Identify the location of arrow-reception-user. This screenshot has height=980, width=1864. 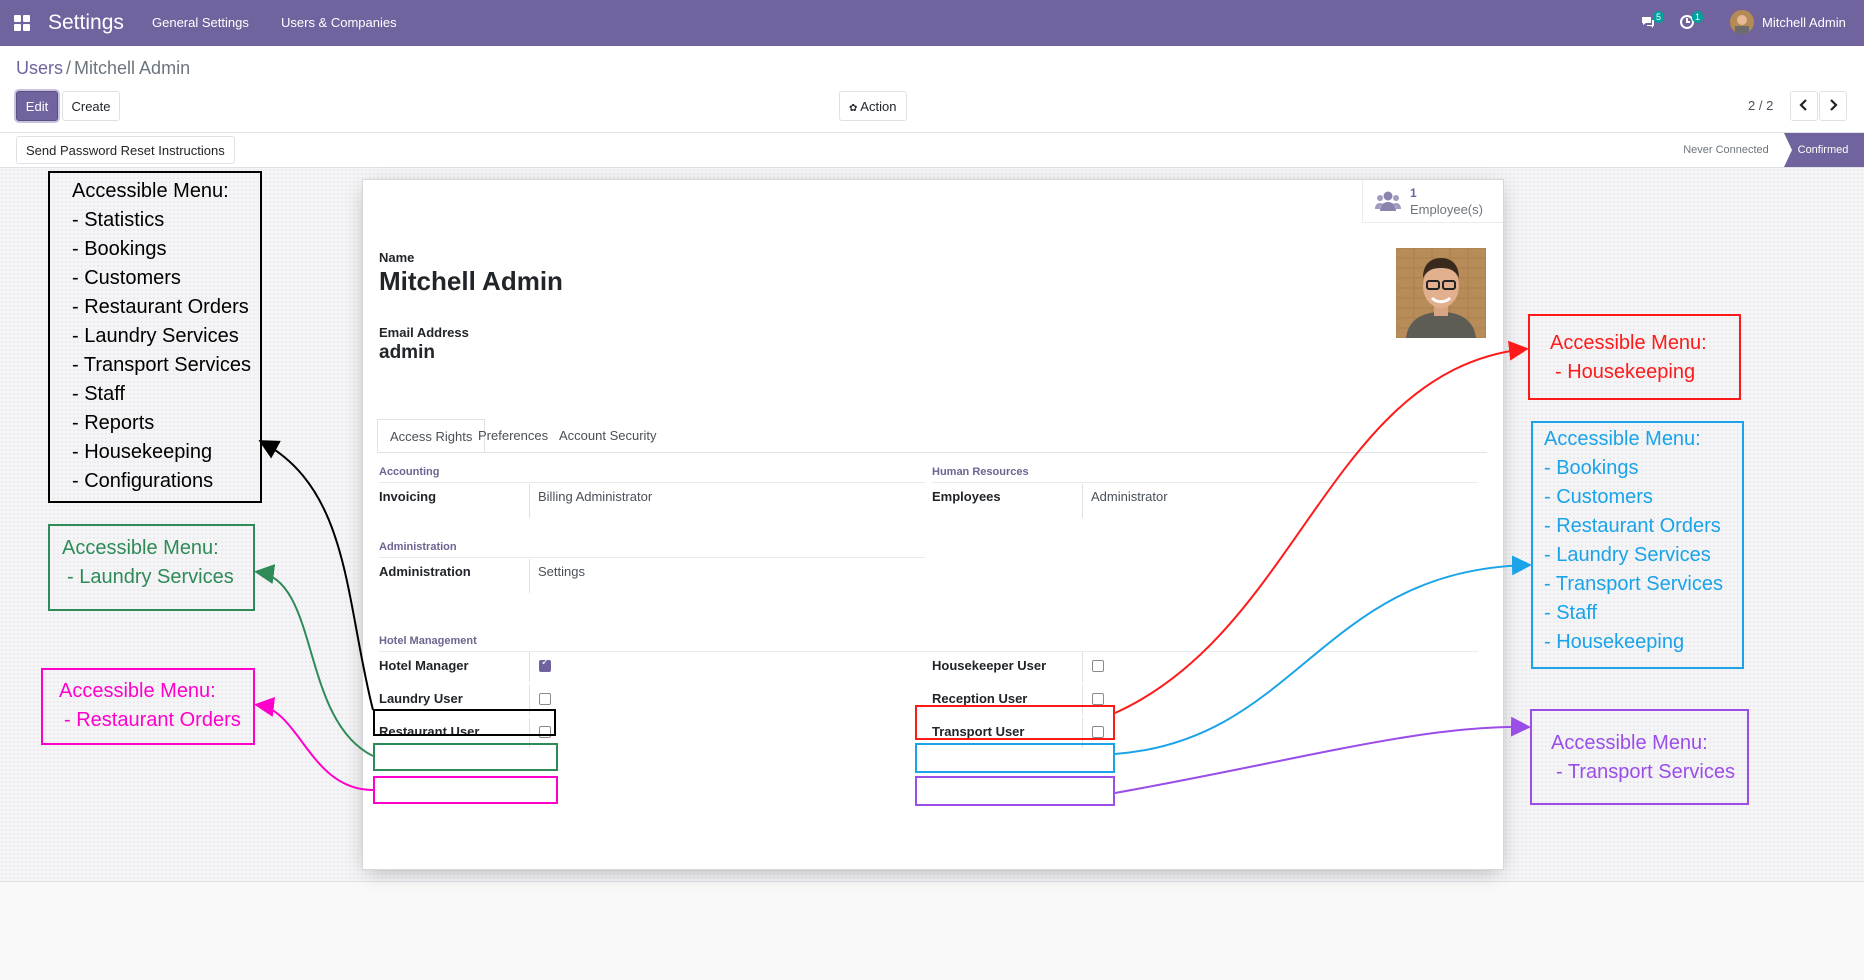
(1323, 655).